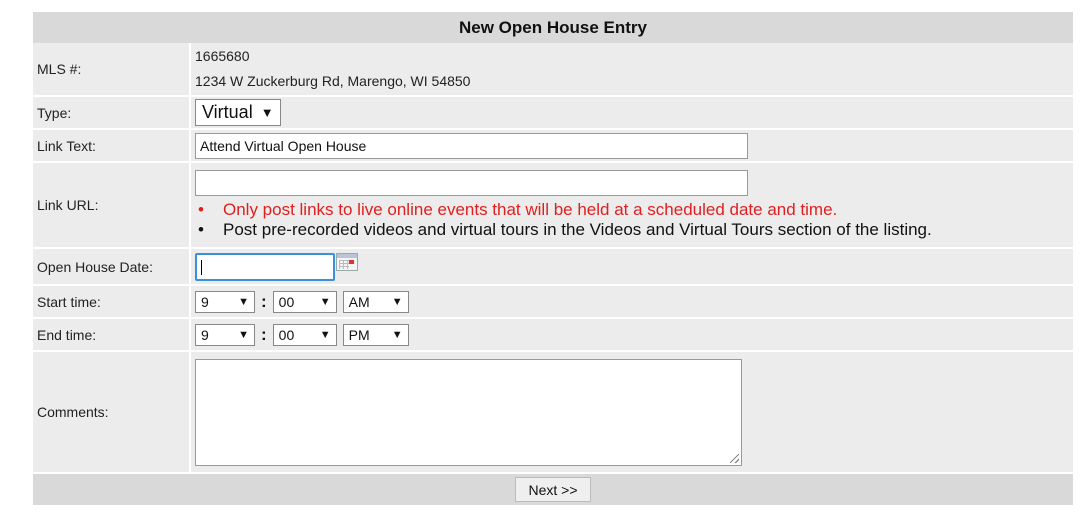 The height and width of the screenshot is (518, 1088). I want to click on link-text-label: Link Text:, so click(111, 145).